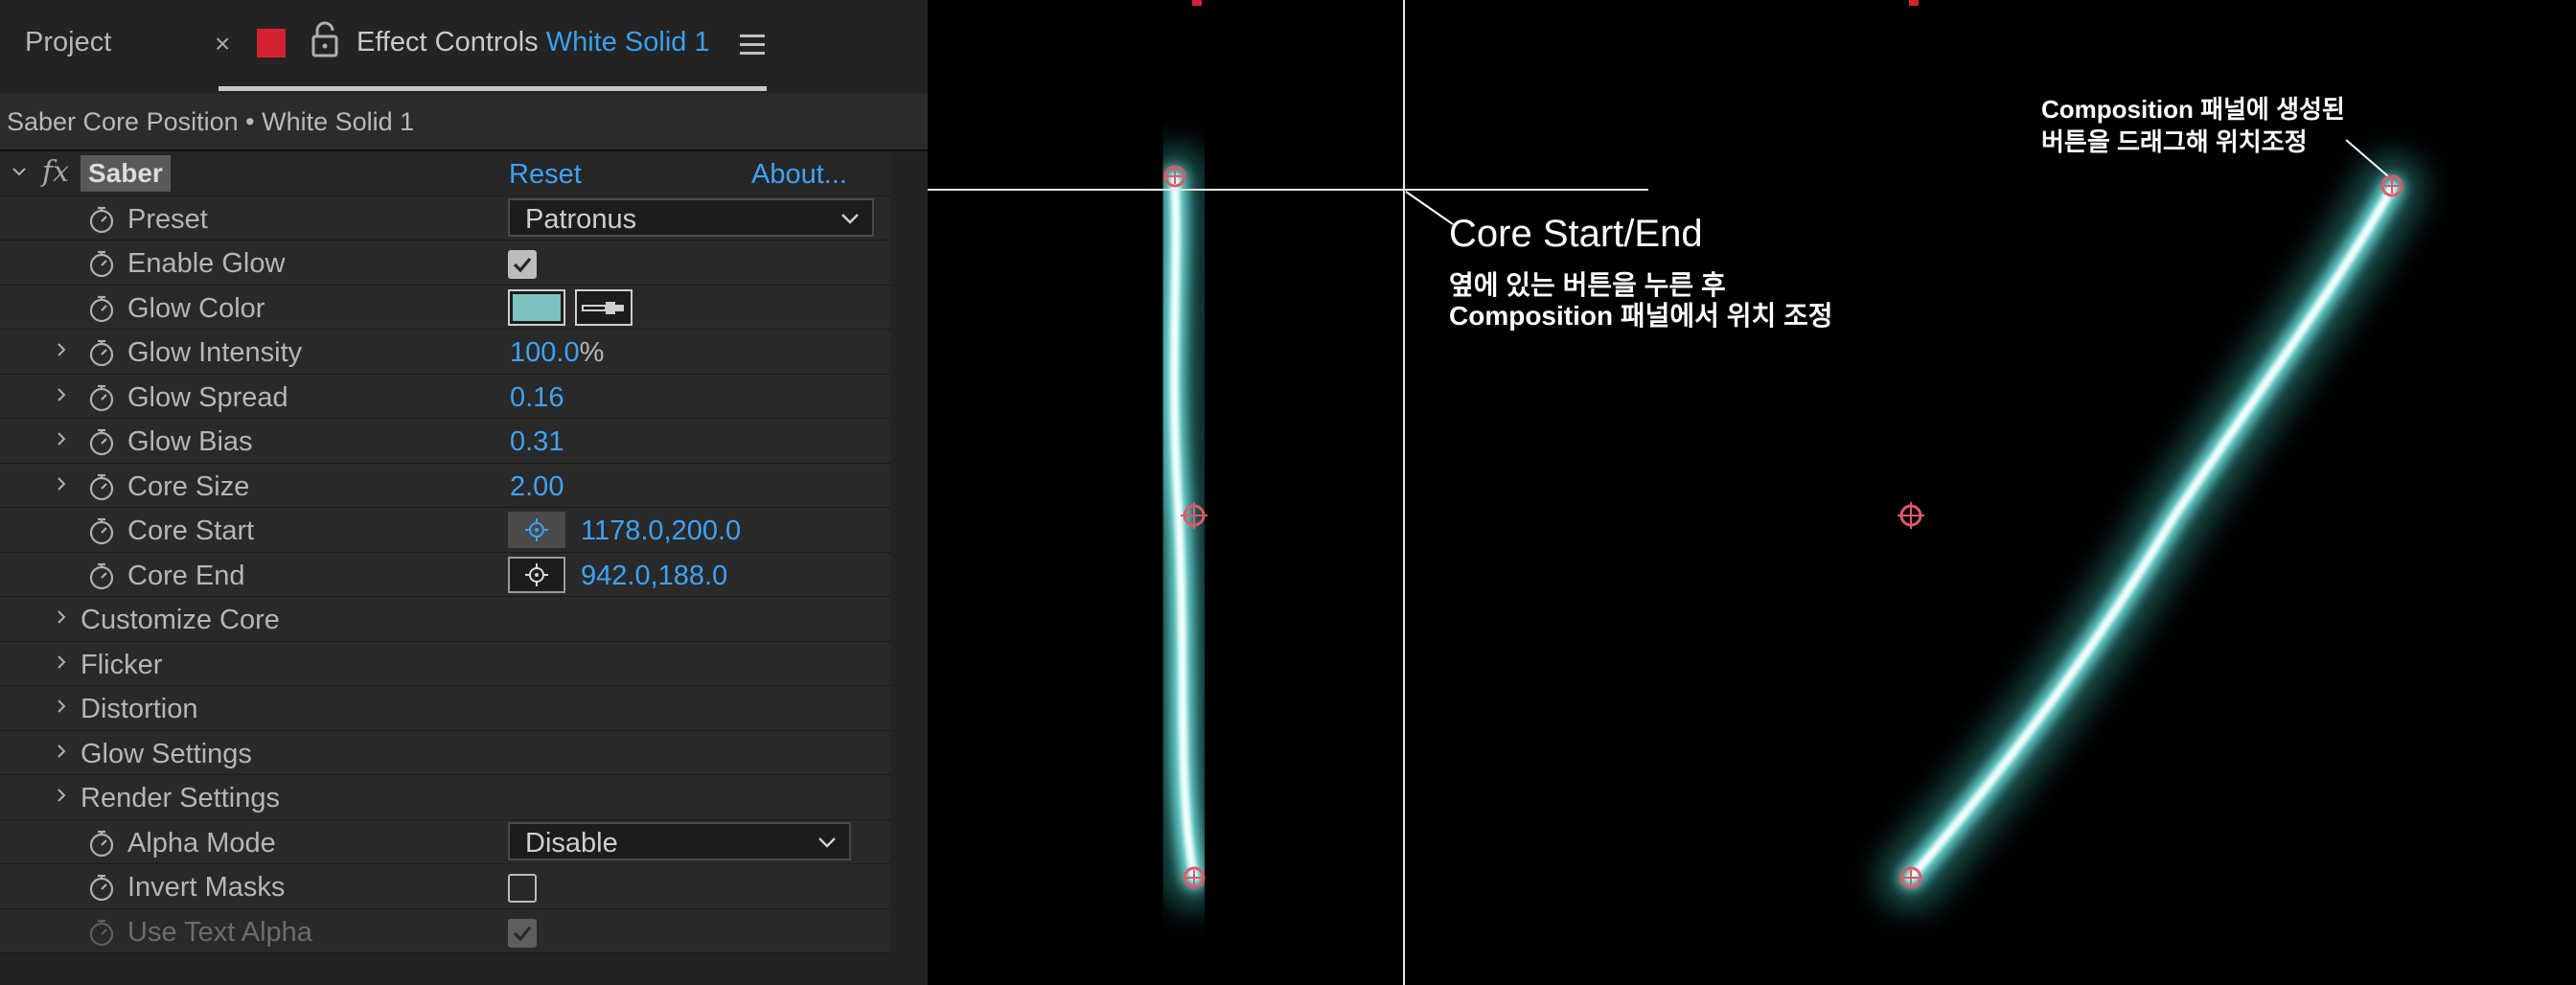 The image size is (2576, 985). What do you see at coordinates (445, 842) in the screenshot?
I see `param-row-alpha-mode: Alpha Mode Disable` at bounding box center [445, 842].